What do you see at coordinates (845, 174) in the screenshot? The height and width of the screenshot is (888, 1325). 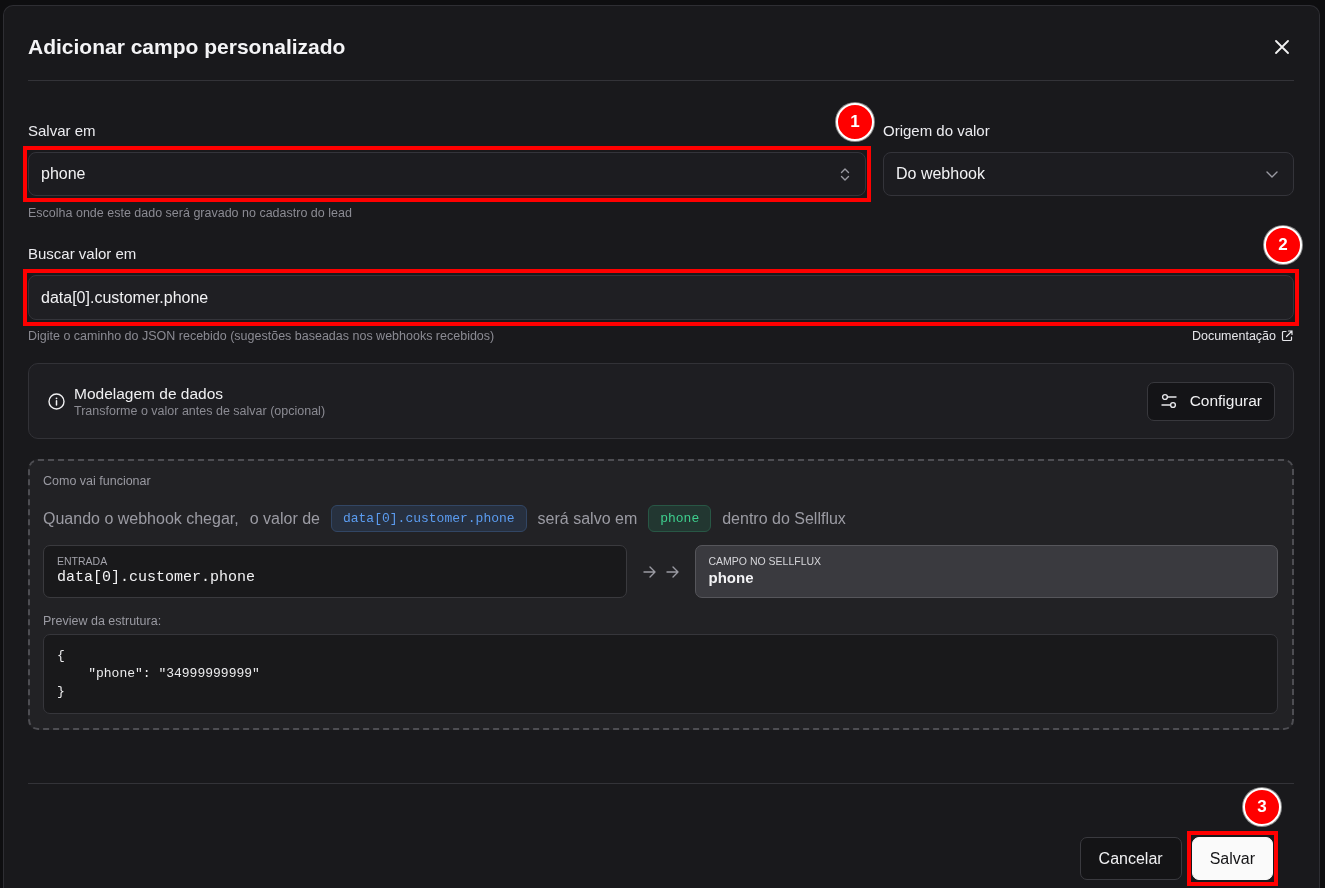 I see `up-down-chevron-icon` at bounding box center [845, 174].